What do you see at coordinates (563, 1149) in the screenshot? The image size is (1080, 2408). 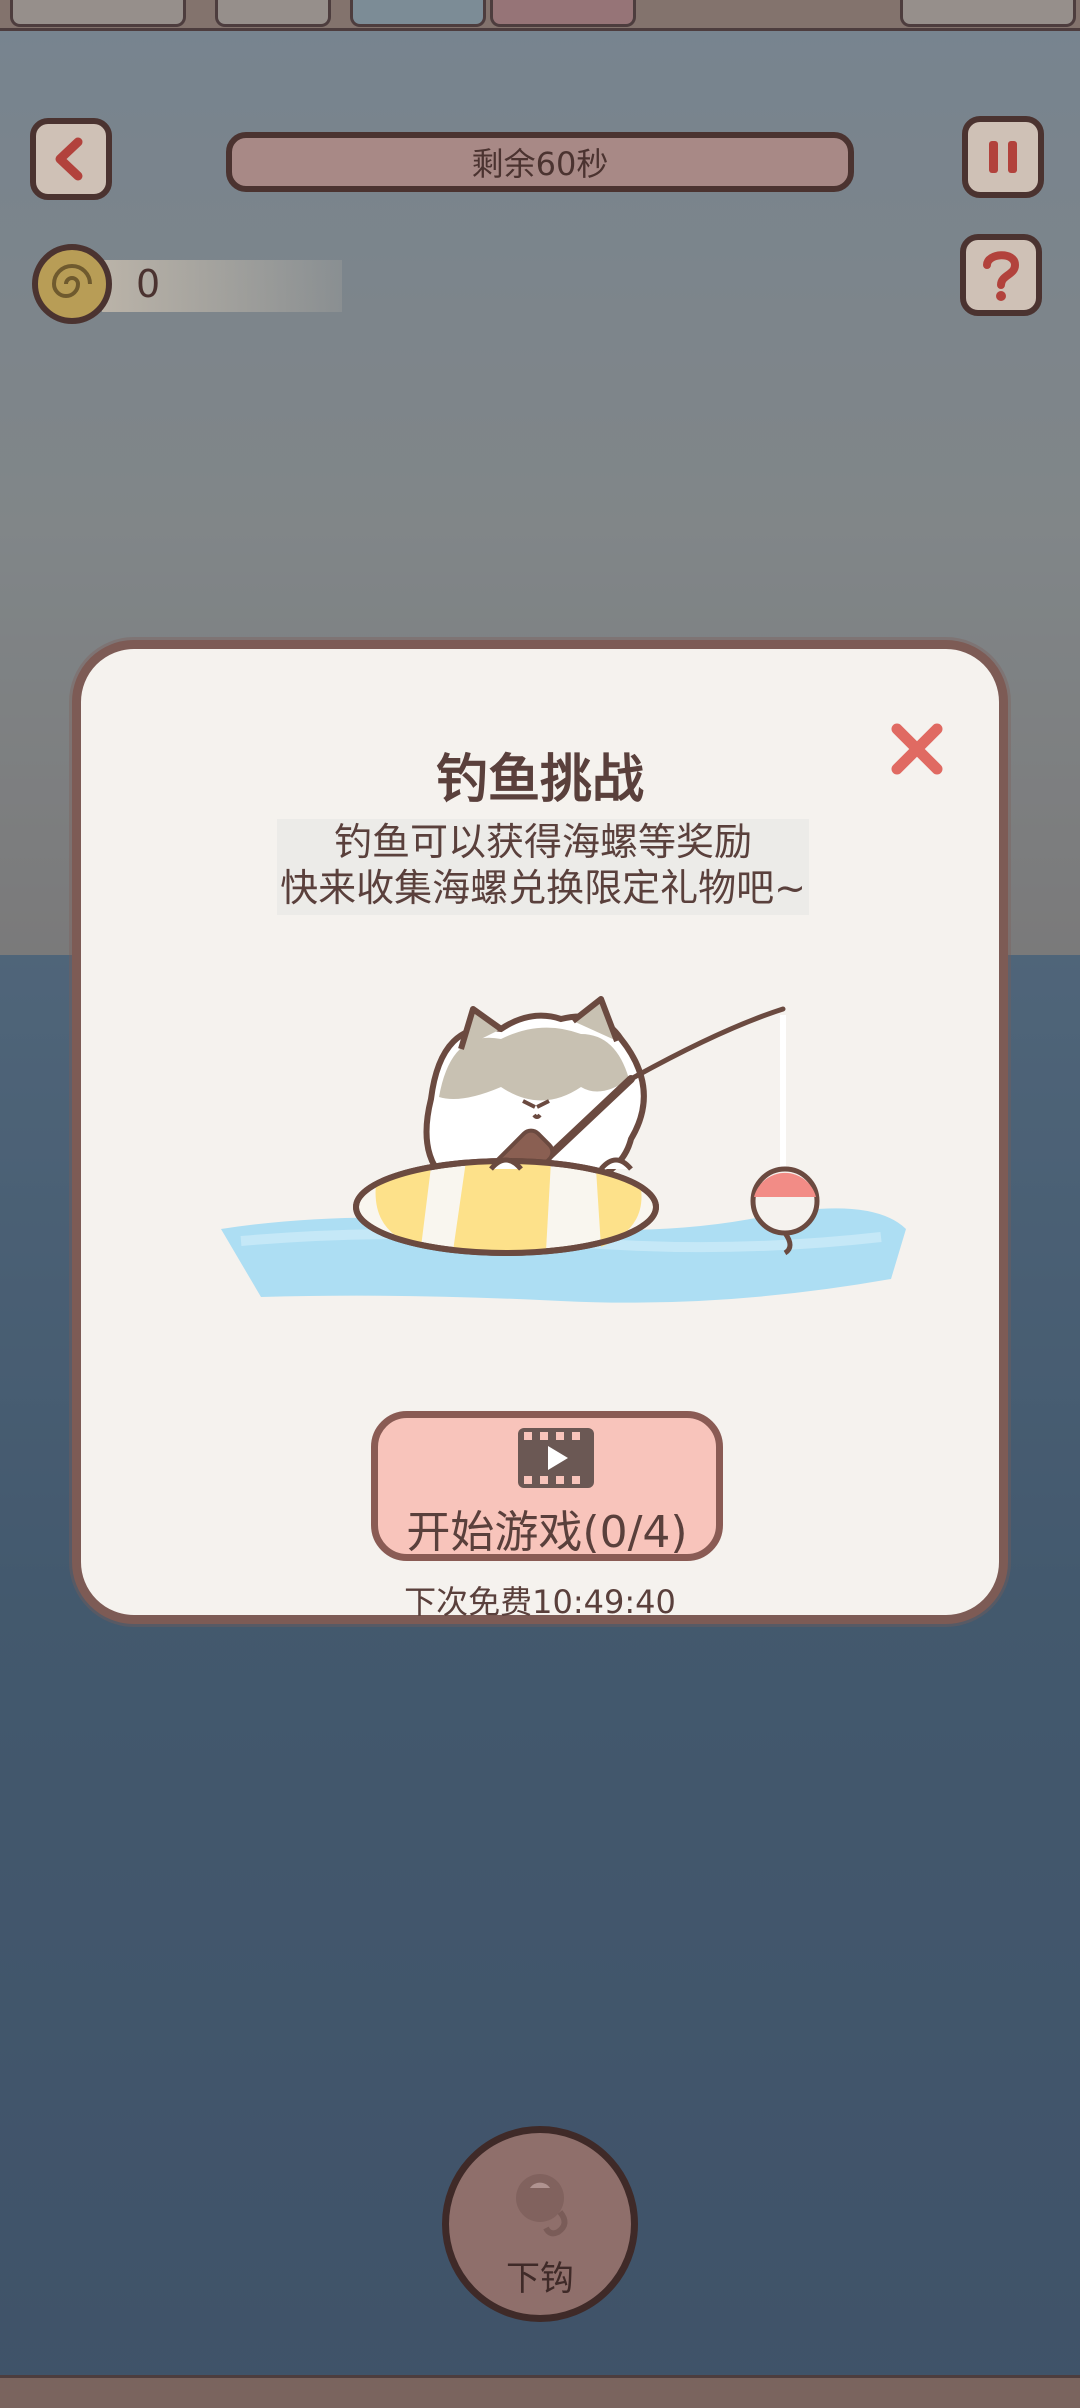 I see `fishing-cat-illustration` at bounding box center [563, 1149].